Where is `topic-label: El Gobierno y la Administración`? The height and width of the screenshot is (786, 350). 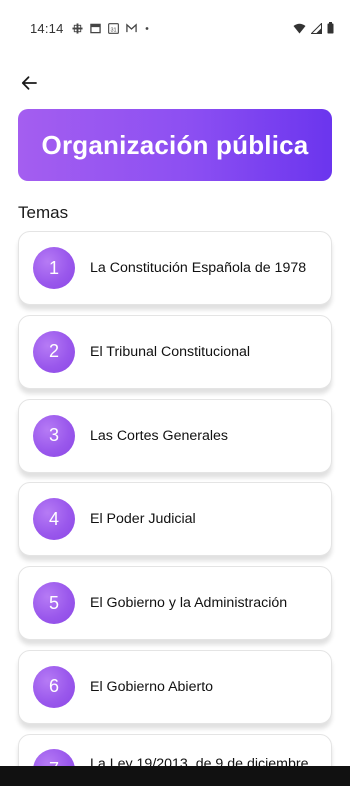
topic-label: El Gobierno y la Administración is located at coordinates (189, 603).